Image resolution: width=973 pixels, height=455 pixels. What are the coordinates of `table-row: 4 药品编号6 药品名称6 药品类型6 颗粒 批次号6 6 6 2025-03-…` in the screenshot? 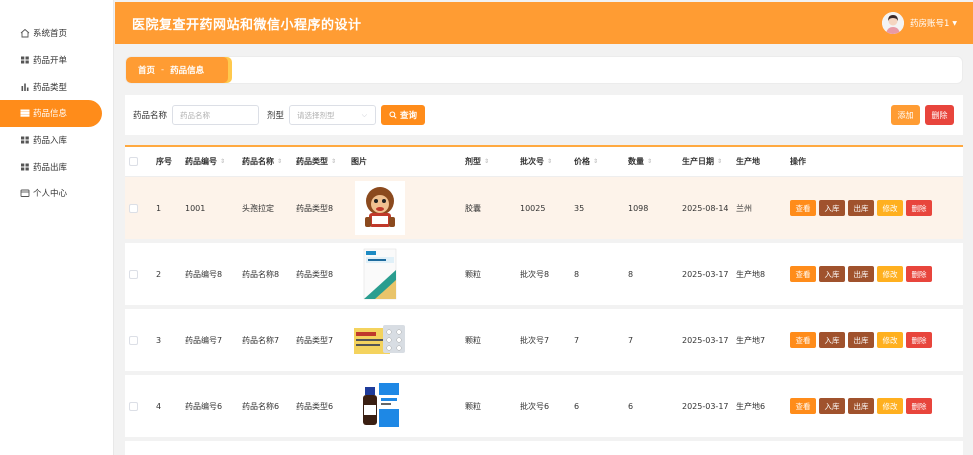 It's located at (544, 408).